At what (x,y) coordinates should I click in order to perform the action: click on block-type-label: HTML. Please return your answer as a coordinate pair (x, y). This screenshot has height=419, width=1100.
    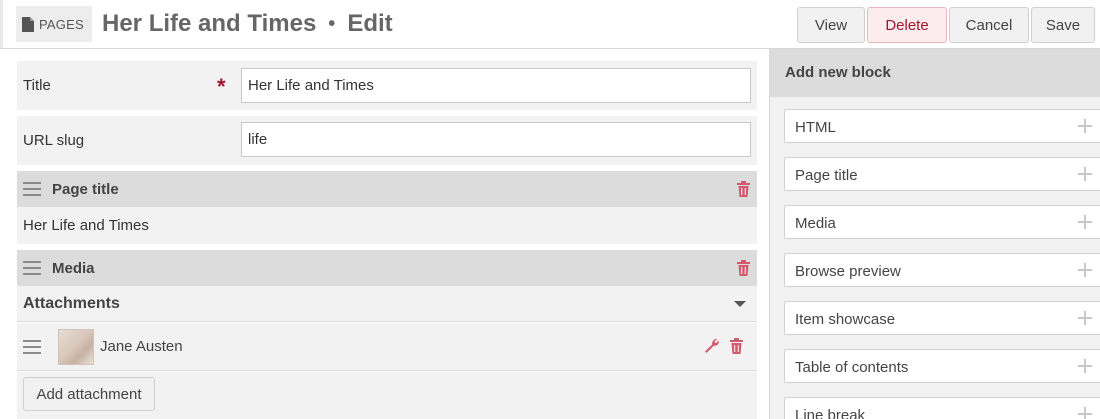
    Looking at the image, I should click on (815, 127).